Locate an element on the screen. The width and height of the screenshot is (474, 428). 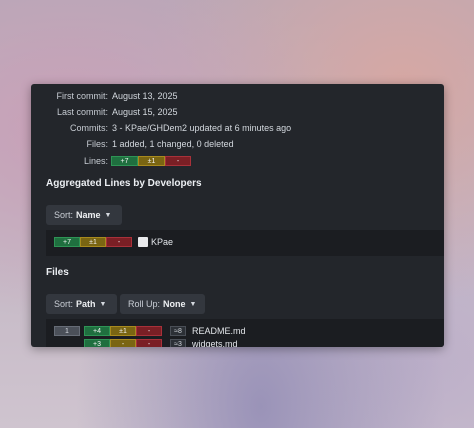
lines-row: Lines: +7 ±1 - is located at coordinates (237, 161).